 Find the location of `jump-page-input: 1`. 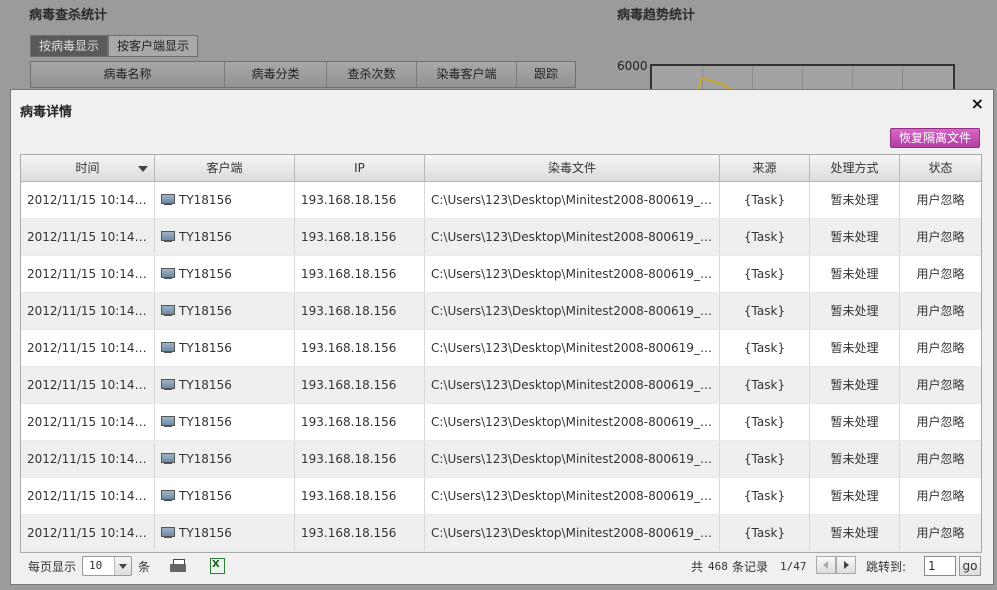

jump-page-input: 1 is located at coordinates (940, 566).